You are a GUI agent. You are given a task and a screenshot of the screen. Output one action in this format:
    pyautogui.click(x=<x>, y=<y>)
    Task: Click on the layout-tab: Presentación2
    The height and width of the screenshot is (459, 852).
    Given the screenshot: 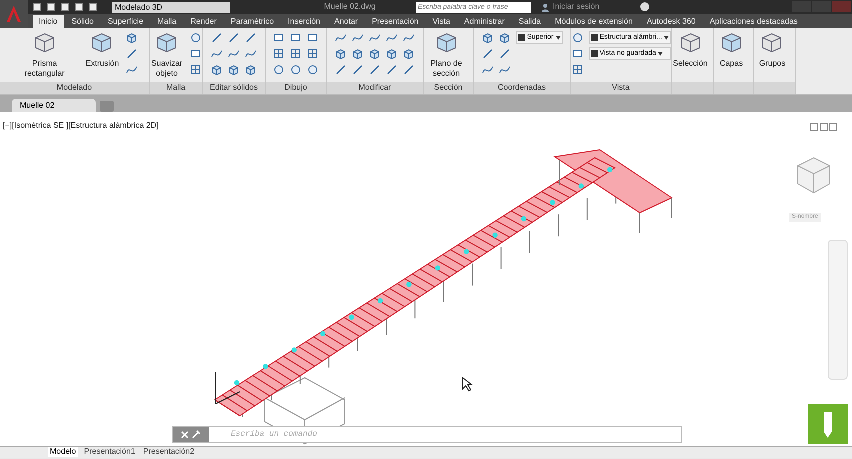 What is the action you would take?
    pyautogui.click(x=169, y=452)
    